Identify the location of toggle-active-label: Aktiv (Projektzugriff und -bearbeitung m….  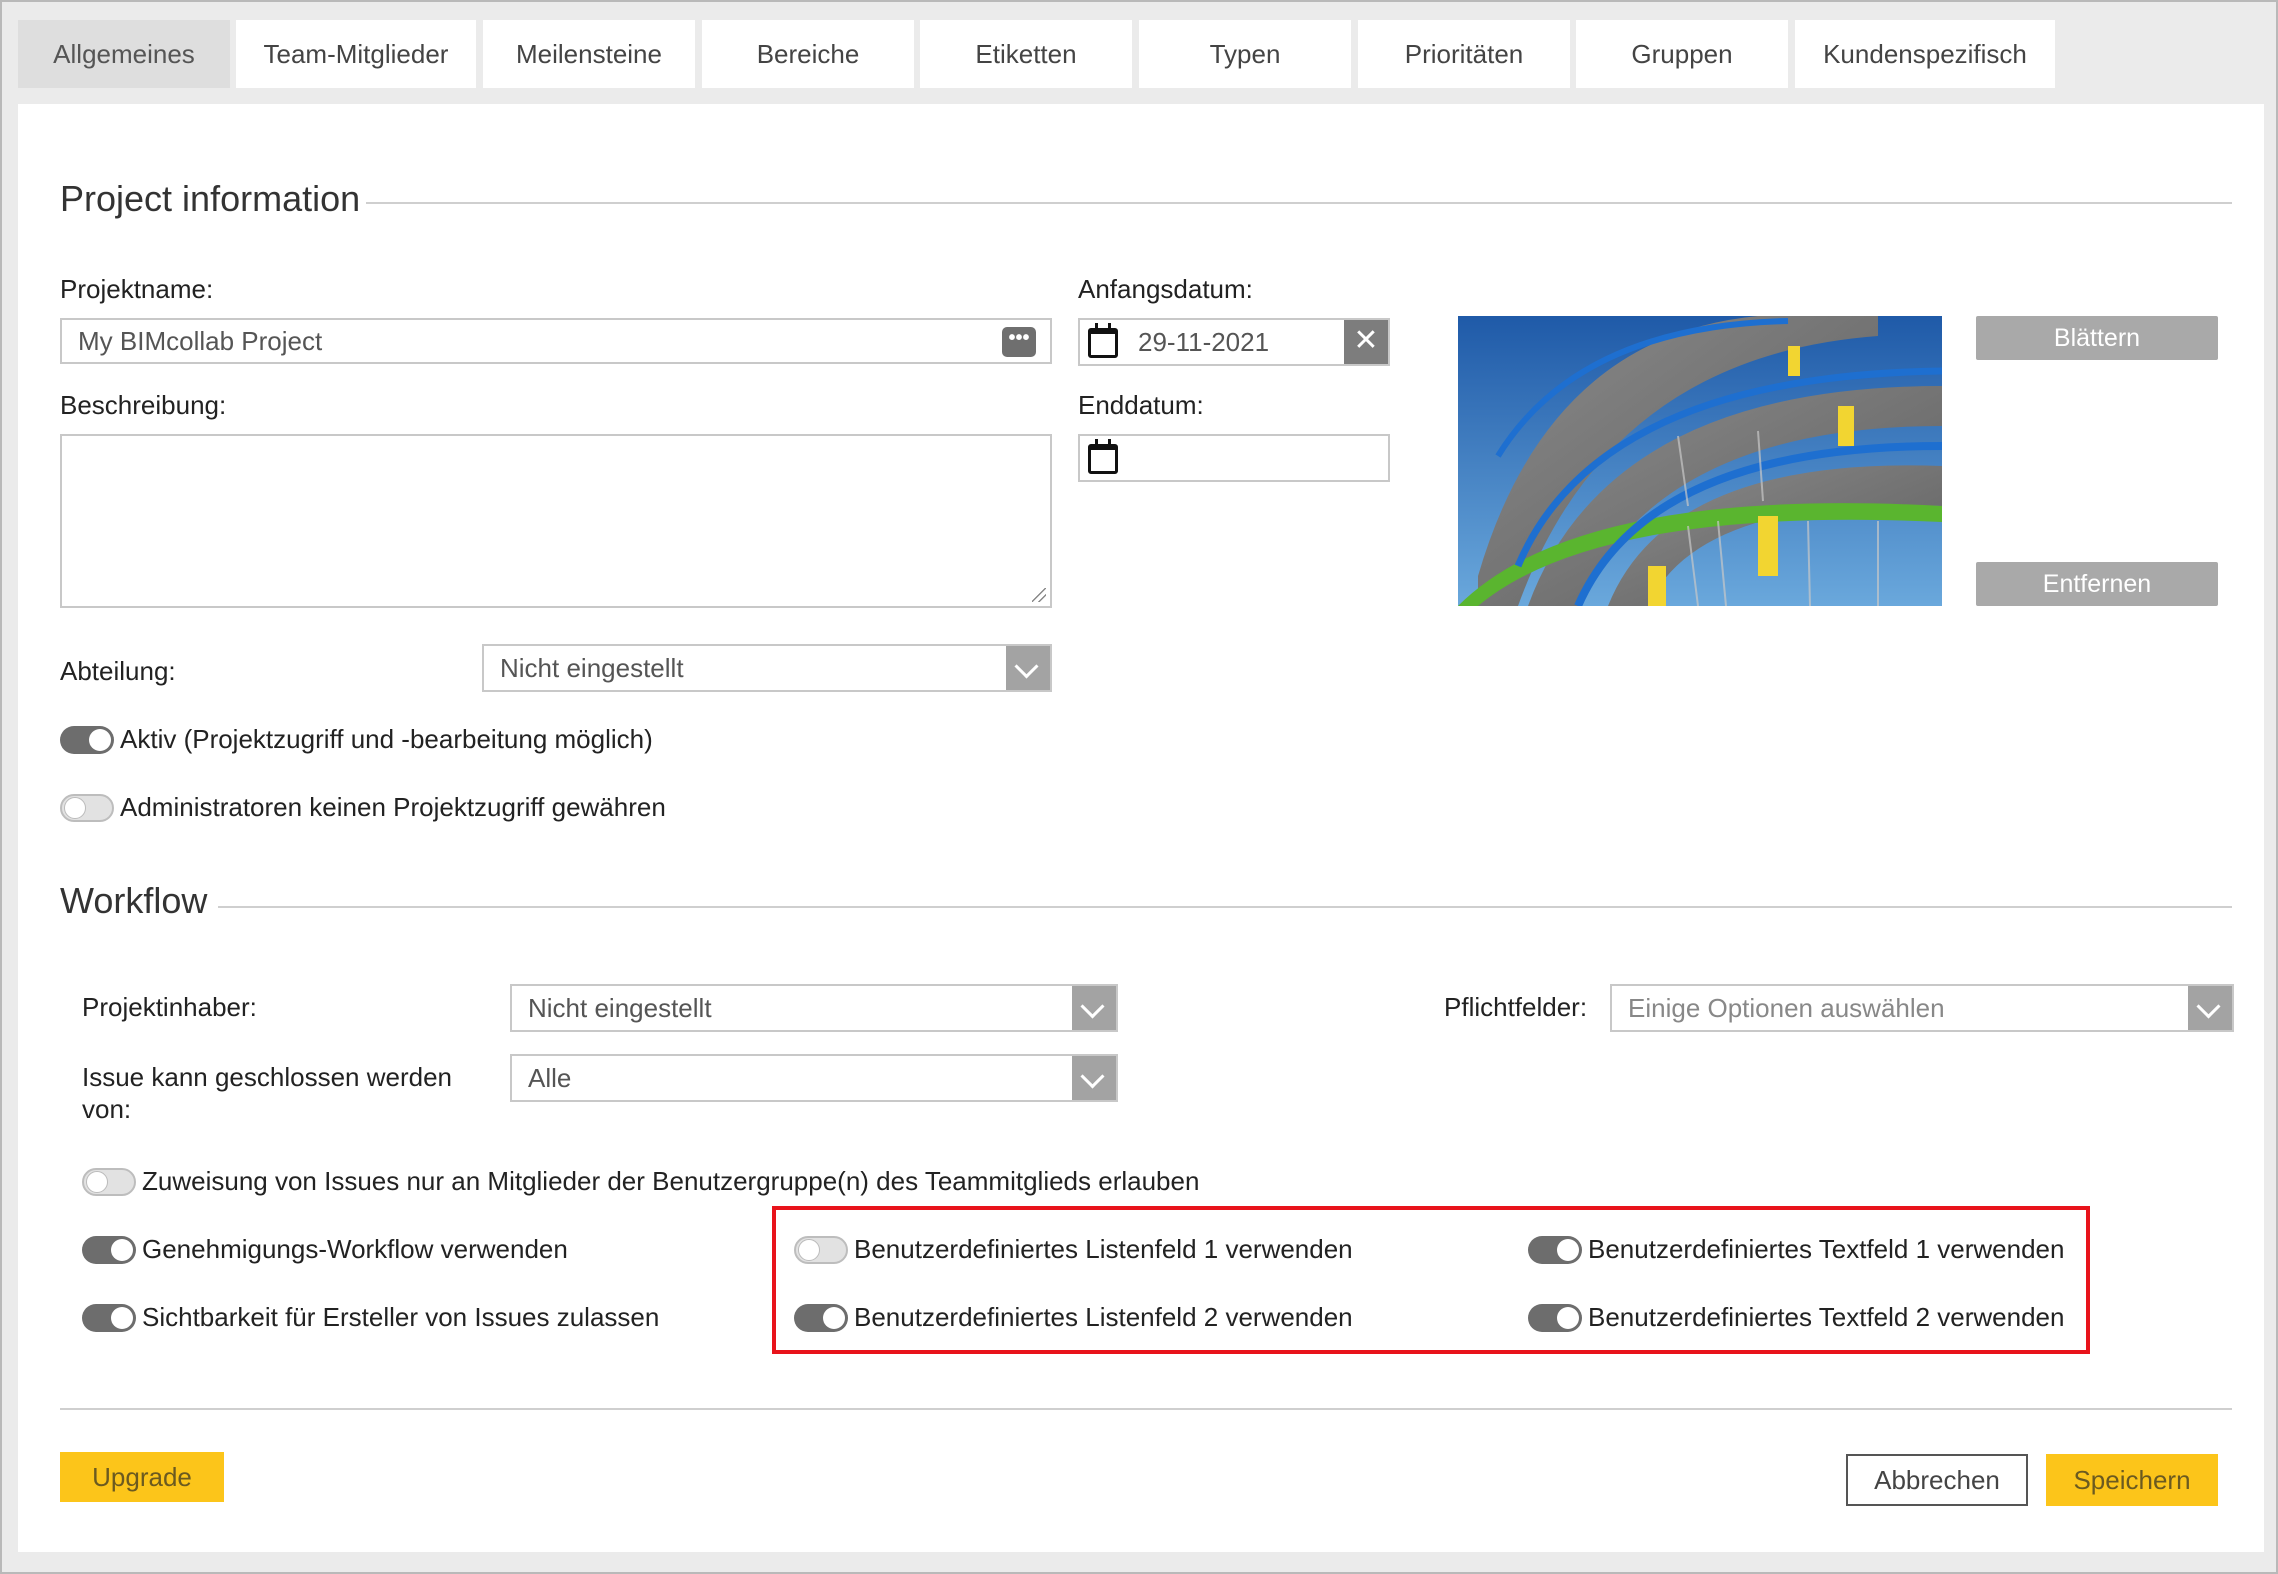
(386, 739).